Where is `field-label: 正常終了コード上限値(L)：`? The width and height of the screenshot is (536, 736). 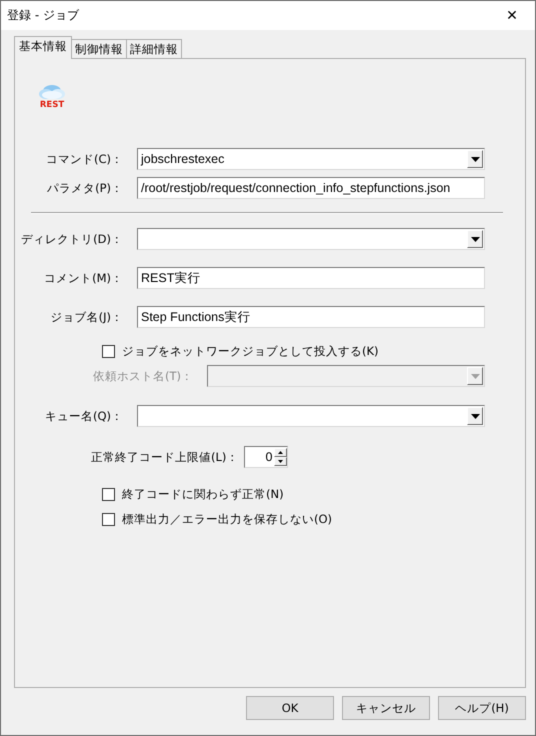 field-label: 正常終了コード上限値(L)： is located at coordinates (165, 457).